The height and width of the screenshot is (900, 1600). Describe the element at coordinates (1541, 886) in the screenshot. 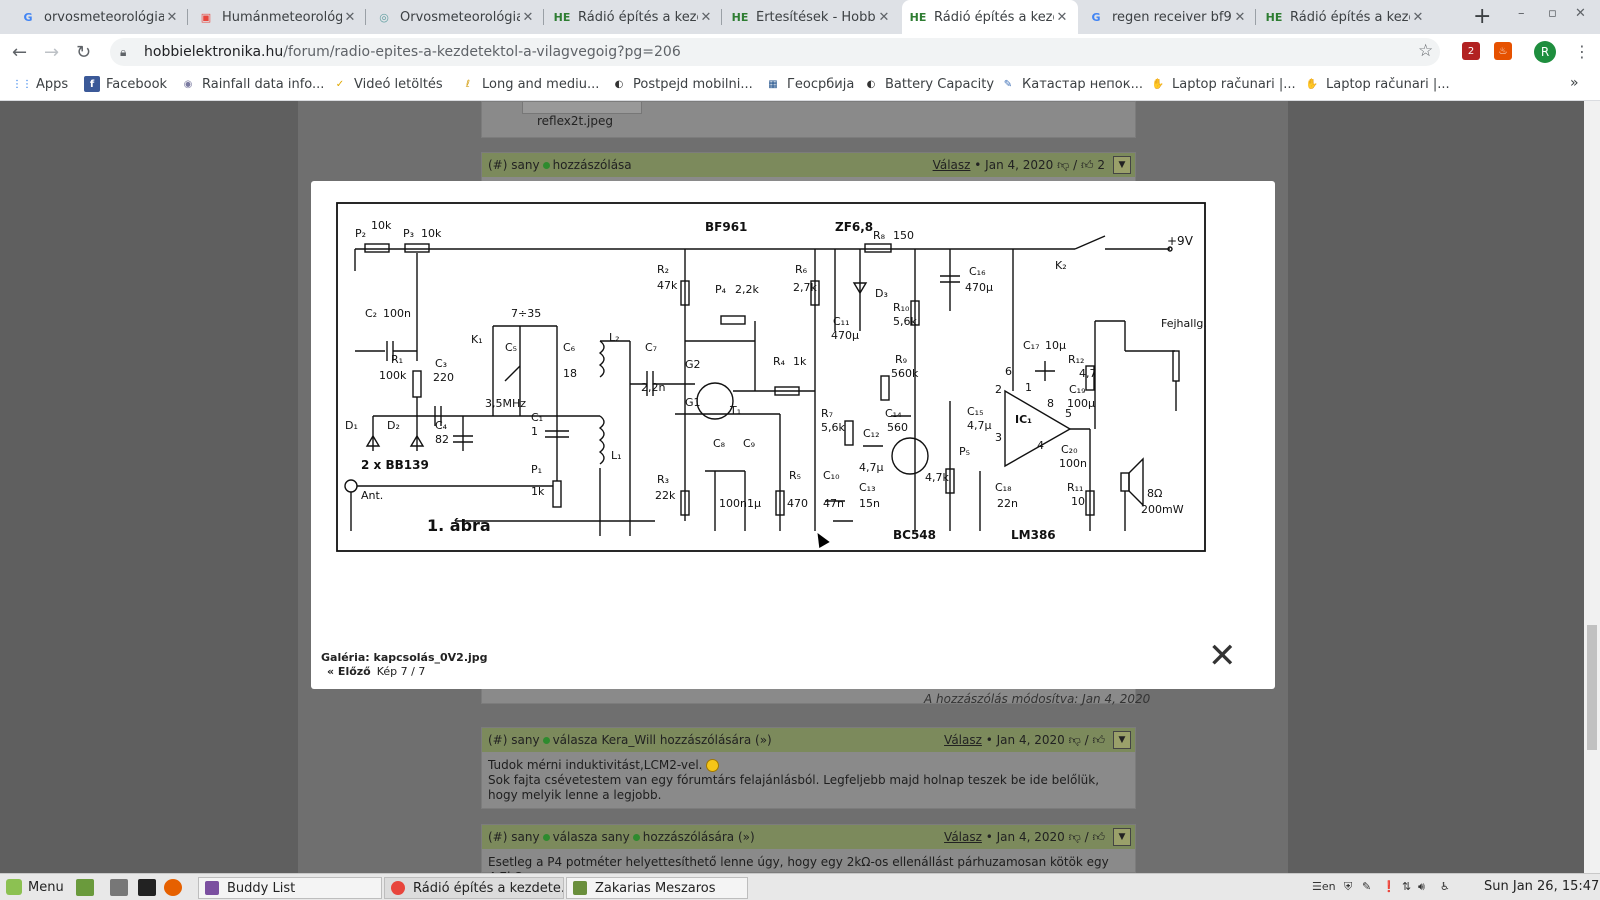

I see `clock: Sun Jan 26, 15:47` at that location.